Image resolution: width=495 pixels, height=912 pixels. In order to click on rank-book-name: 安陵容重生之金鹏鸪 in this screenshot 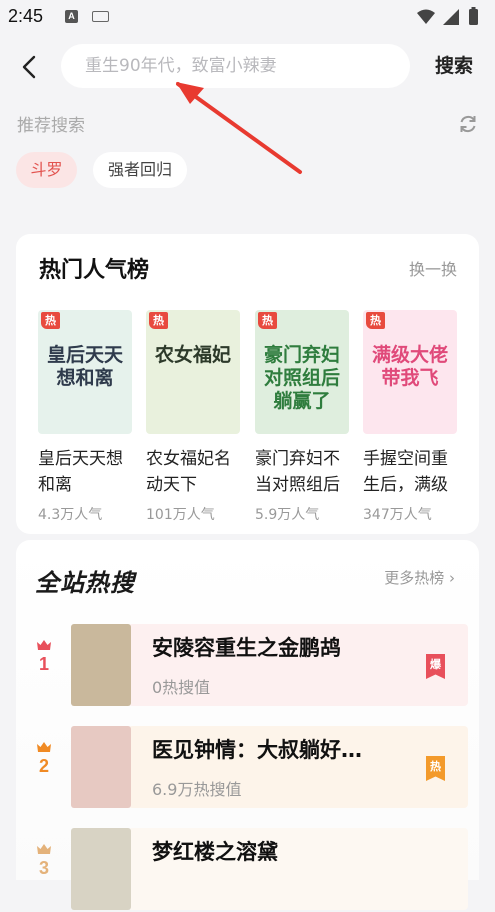, I will do `click(246, 648)`.